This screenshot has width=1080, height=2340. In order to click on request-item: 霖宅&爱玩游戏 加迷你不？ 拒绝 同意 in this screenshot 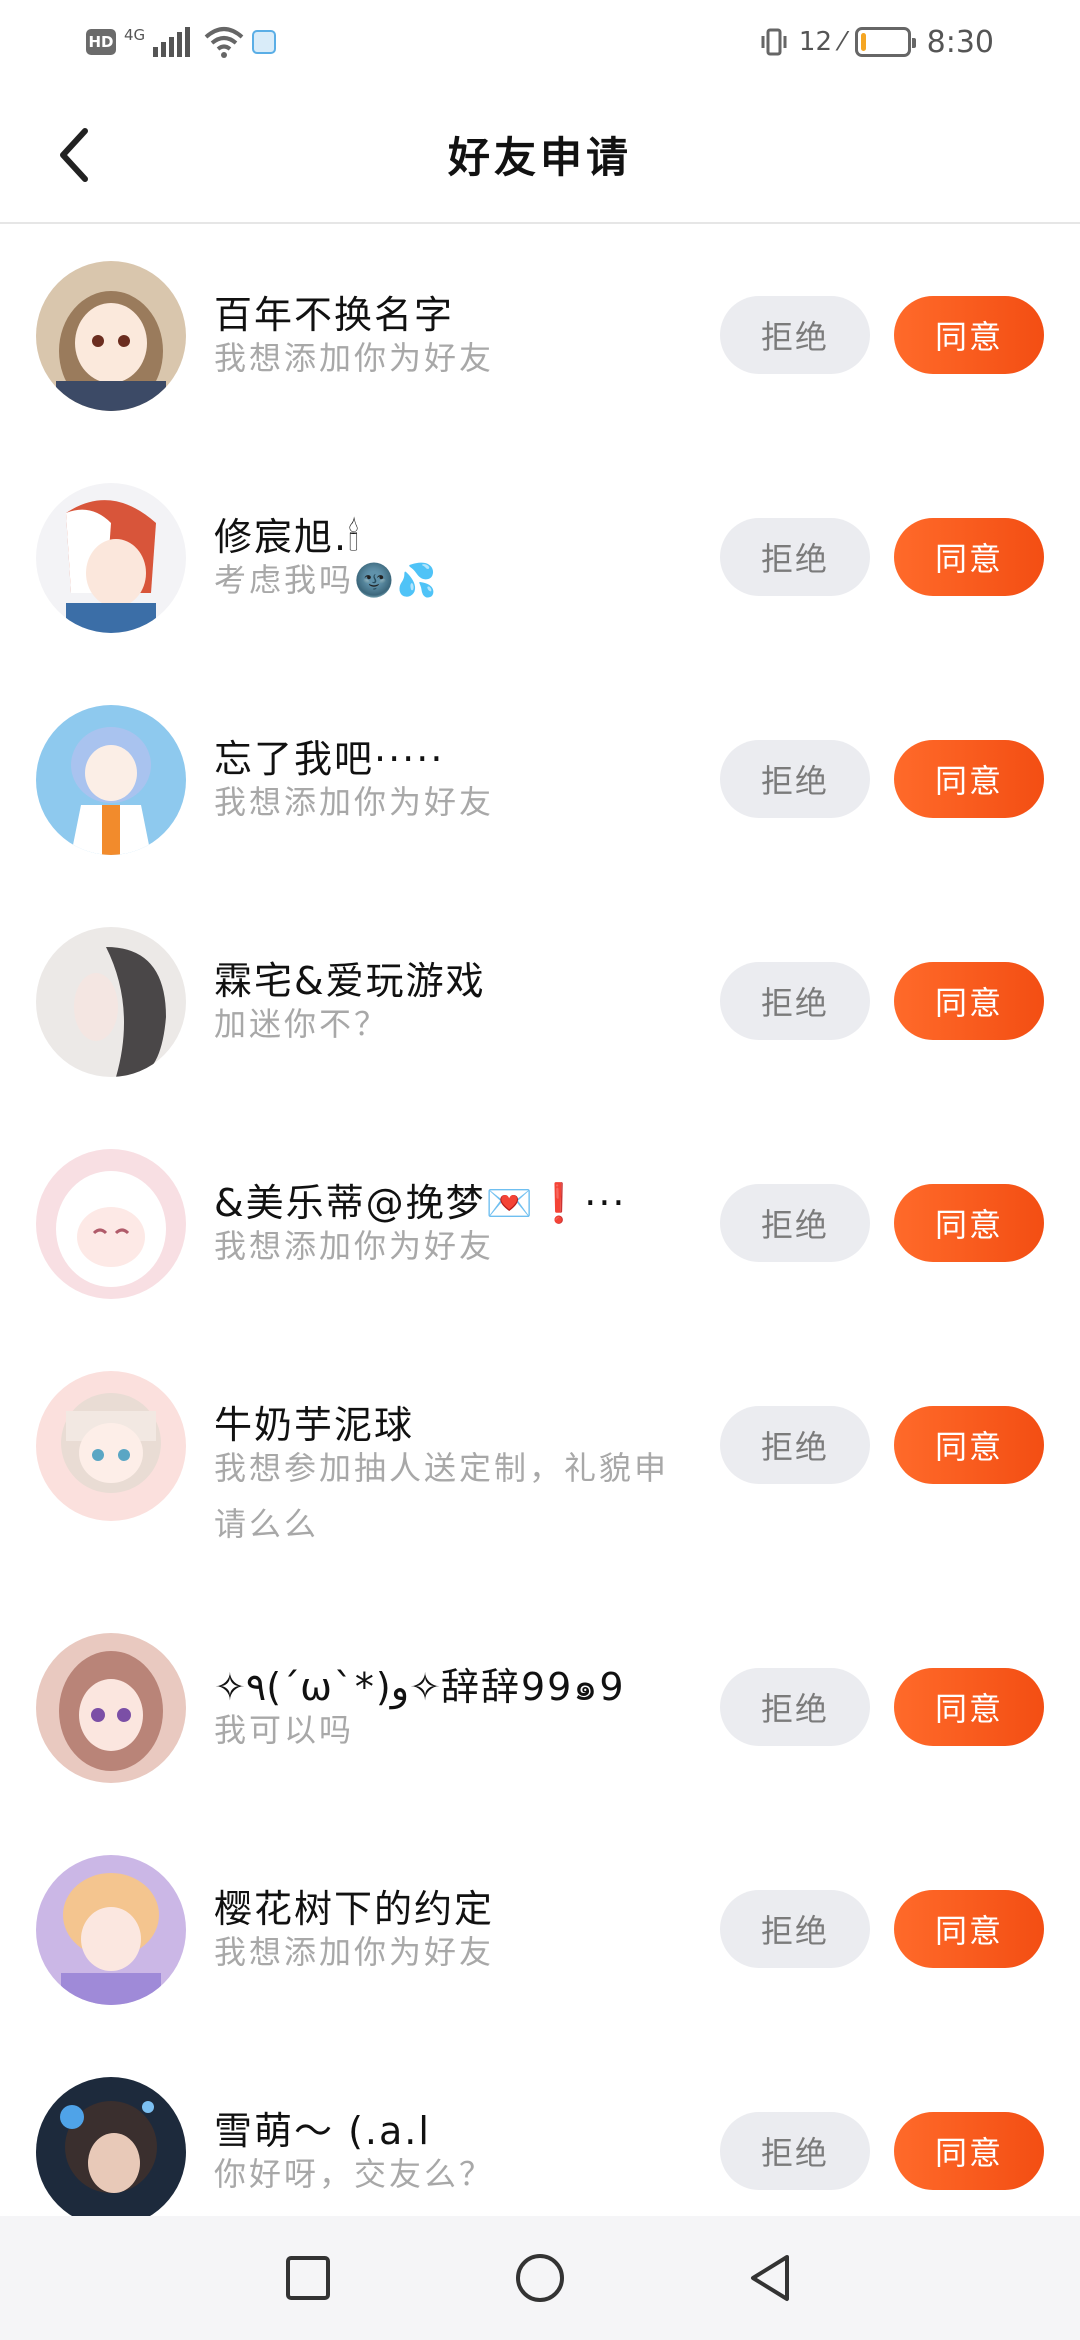, I will do `click(540, 1002)`.